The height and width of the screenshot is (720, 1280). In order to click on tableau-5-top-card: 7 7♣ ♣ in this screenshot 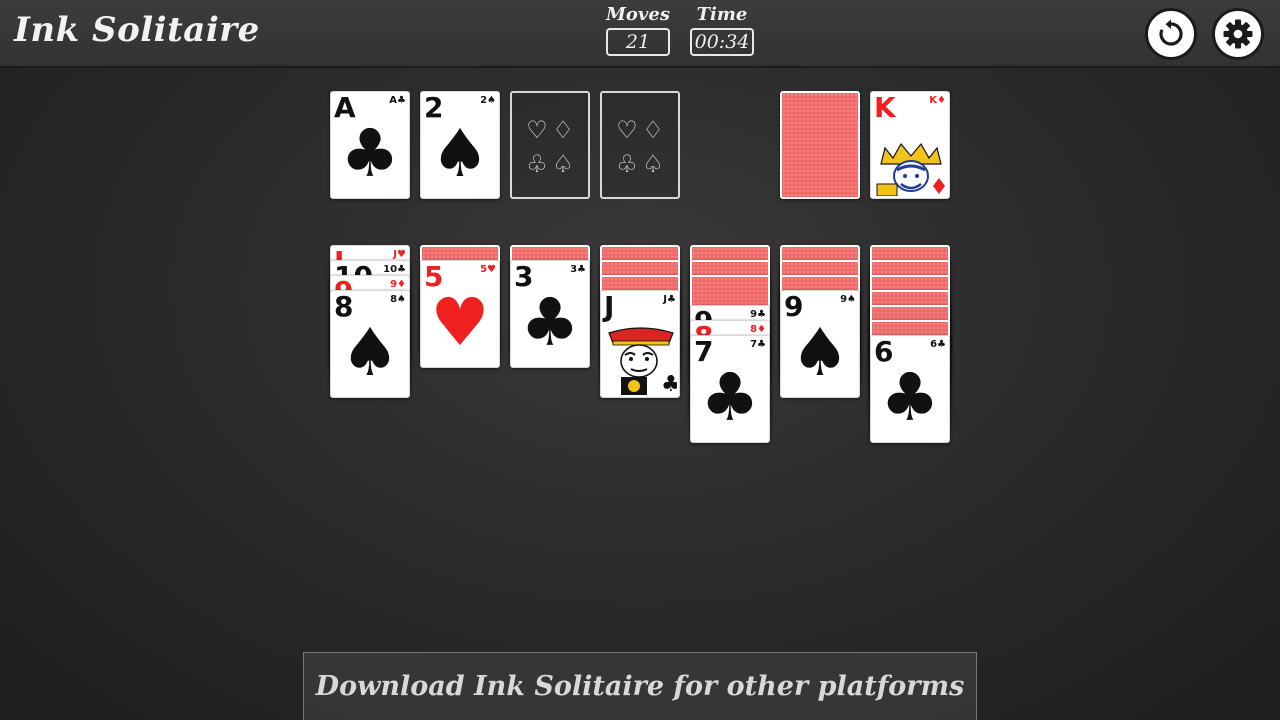, I will do `click(730, 389)`.